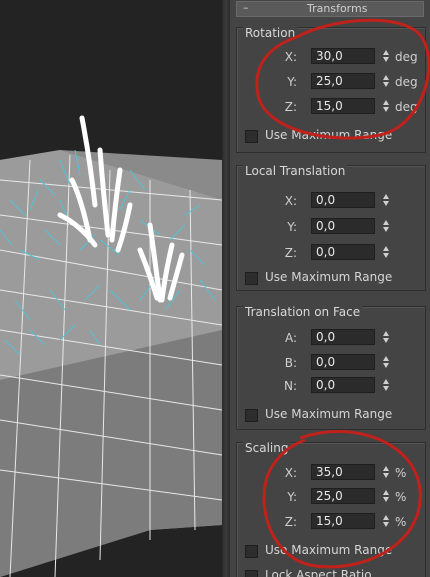  I want to click on local-z-spinner, so click(386, 253).